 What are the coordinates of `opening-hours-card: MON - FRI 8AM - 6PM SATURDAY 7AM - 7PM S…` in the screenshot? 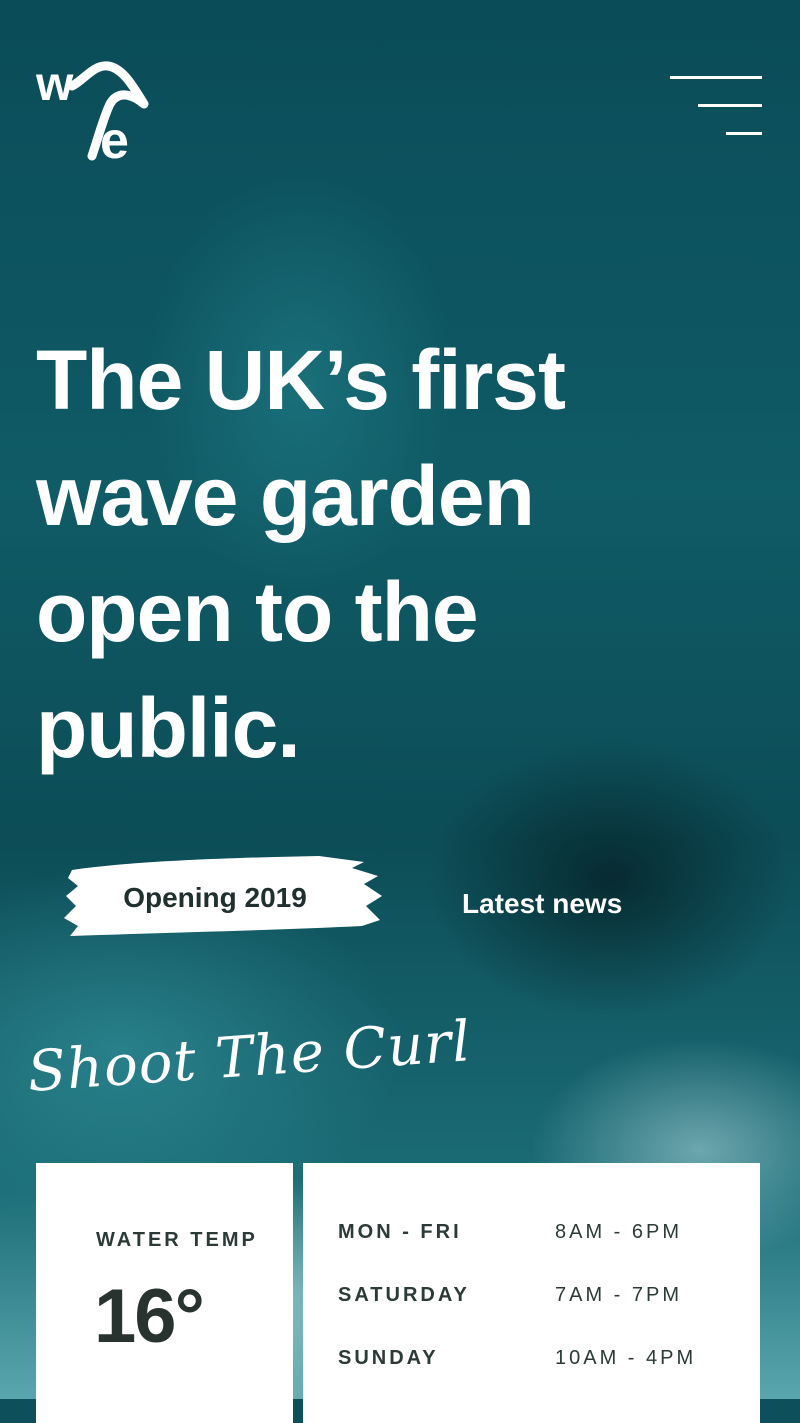 It's located at (531, 1293).